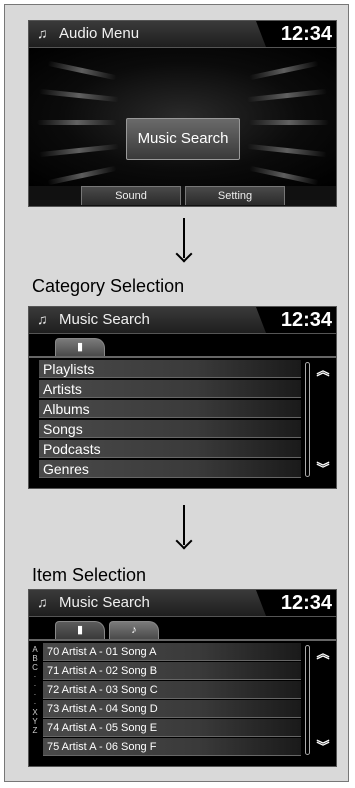 This screenshot has height=788, width=355. What do you see at coordinates (172, 728) in the screenshot?
I see `list-item: 74 Artist A - 05 Song E` at bounding box center [172, 728].